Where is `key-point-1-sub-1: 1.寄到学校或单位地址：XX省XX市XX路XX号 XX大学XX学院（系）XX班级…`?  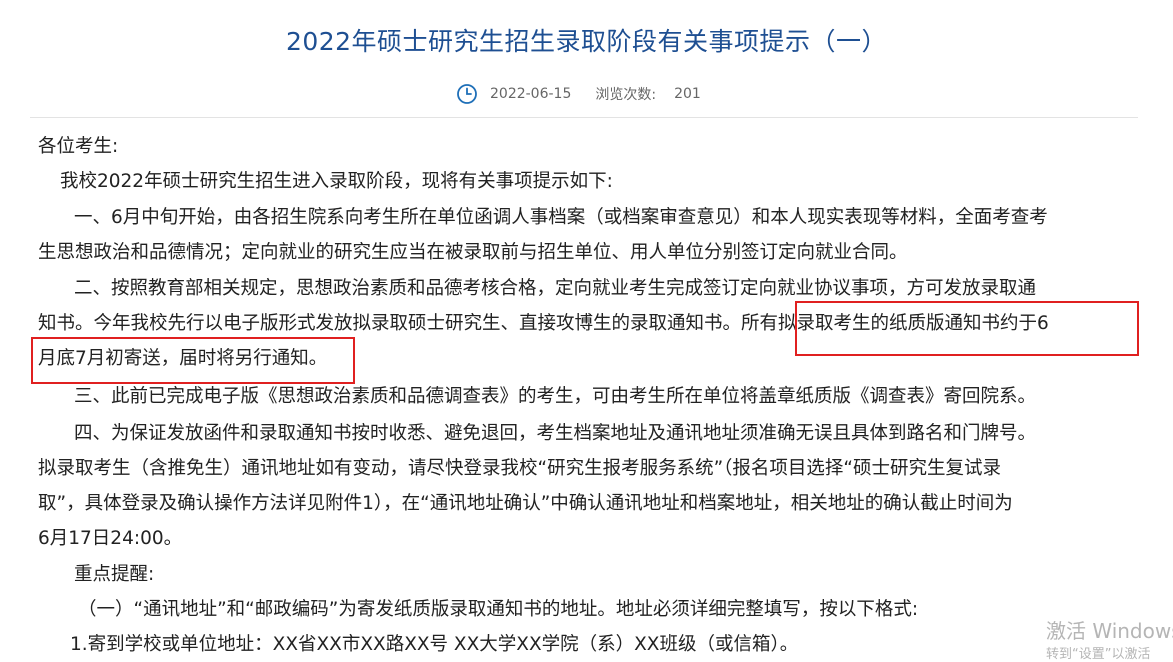 key-point-1-sub-1: 1.寄到学校或单位地址：XX省XX市XX路XX号 XX大学XX学院（系）XX班级… is located at coordinates (434, 644).